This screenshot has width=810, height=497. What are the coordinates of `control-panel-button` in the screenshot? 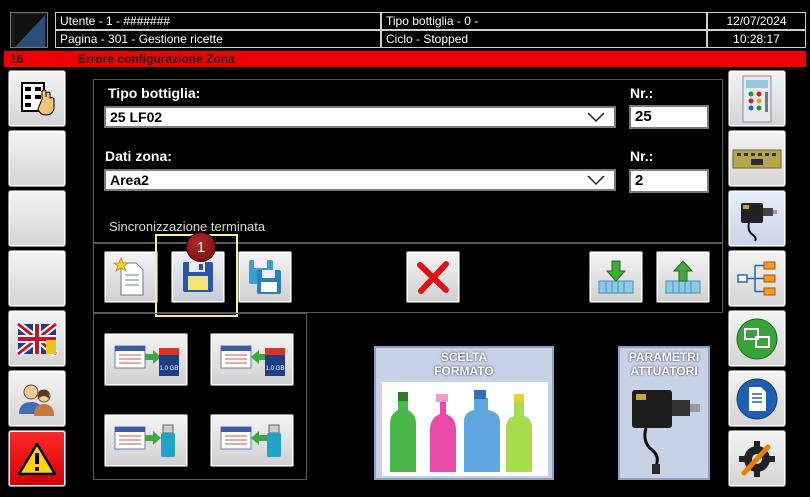 It's located at (757, 98).